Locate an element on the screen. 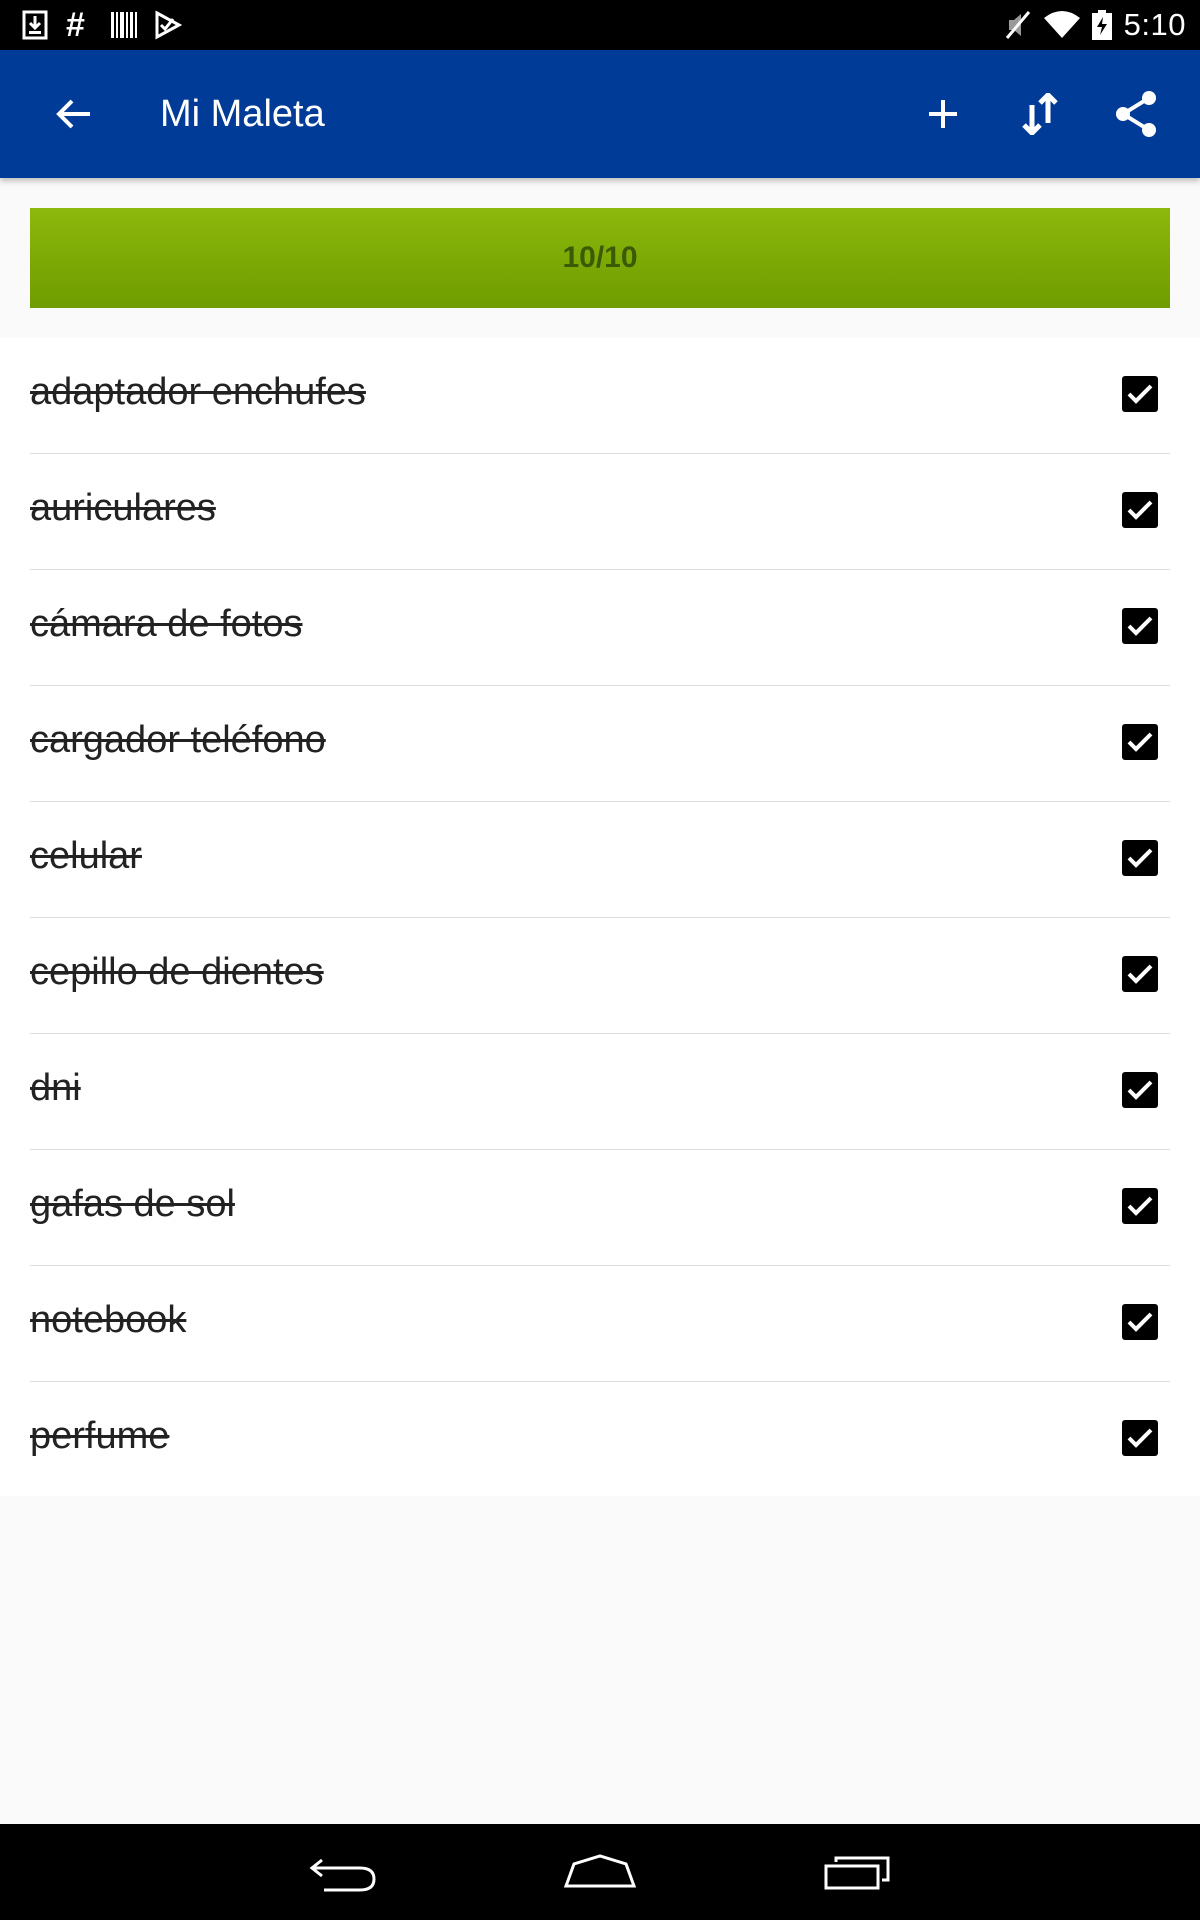 The width and height of the screenshot is (1200, 1920). back-button is located at coordinates (74, 114).